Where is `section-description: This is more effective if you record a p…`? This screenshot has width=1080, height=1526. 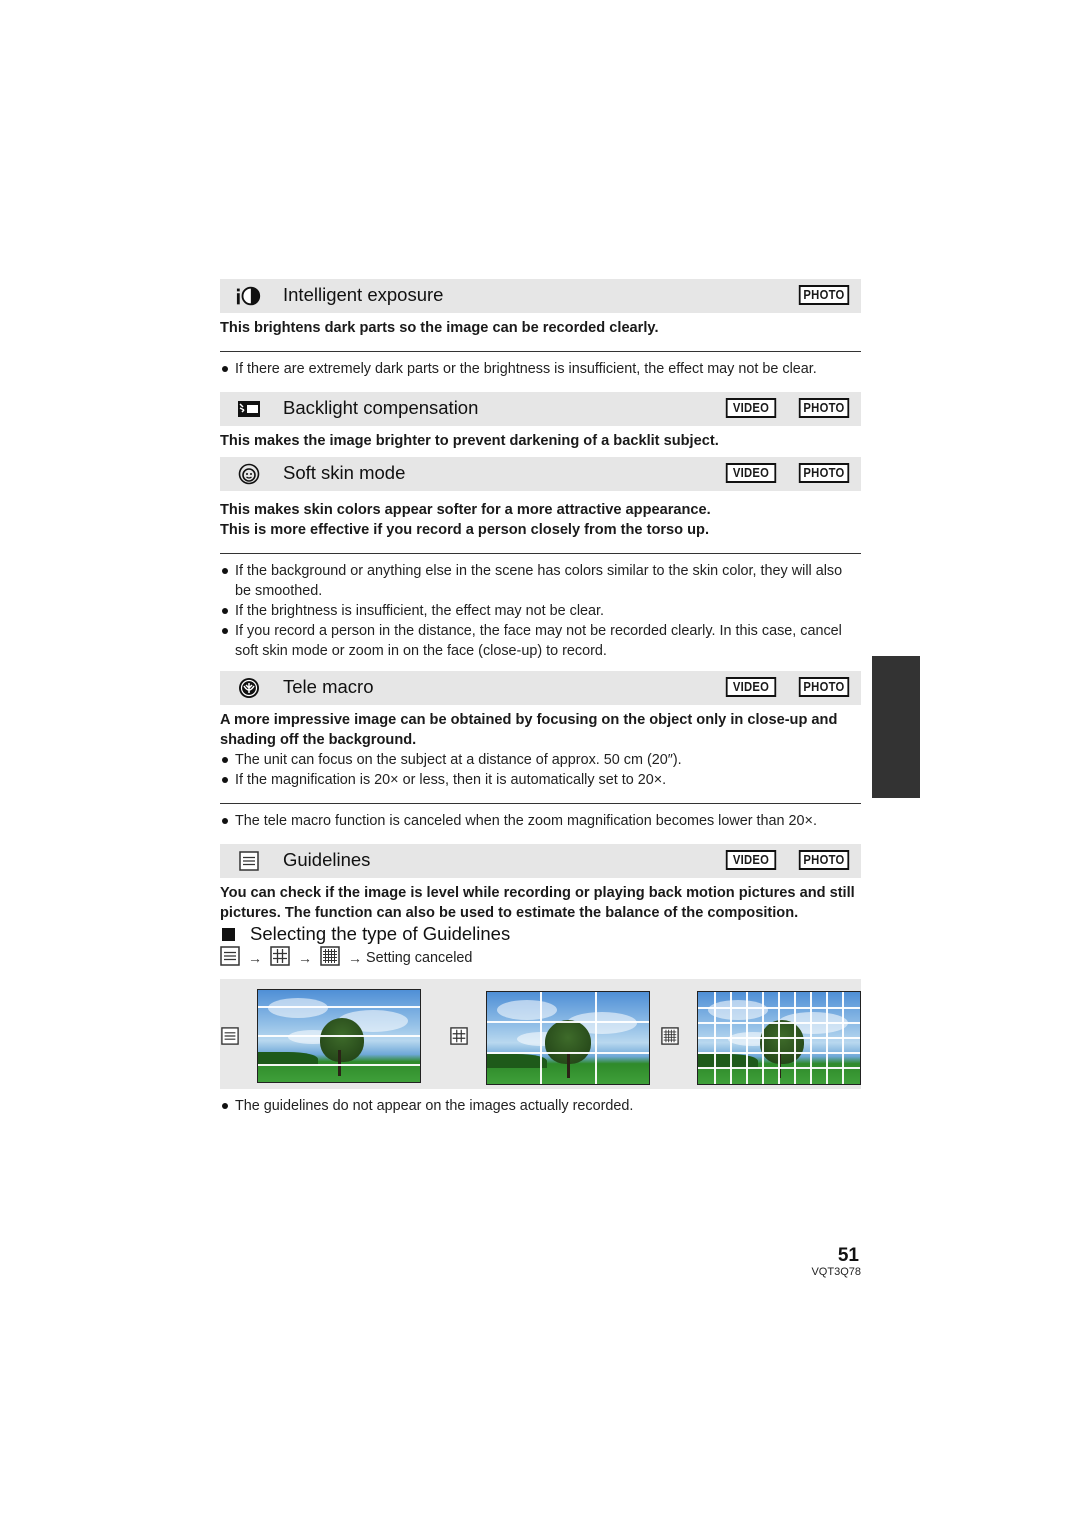 section-description: This is more effective if you record a p… is located at coordinates (465, 530).